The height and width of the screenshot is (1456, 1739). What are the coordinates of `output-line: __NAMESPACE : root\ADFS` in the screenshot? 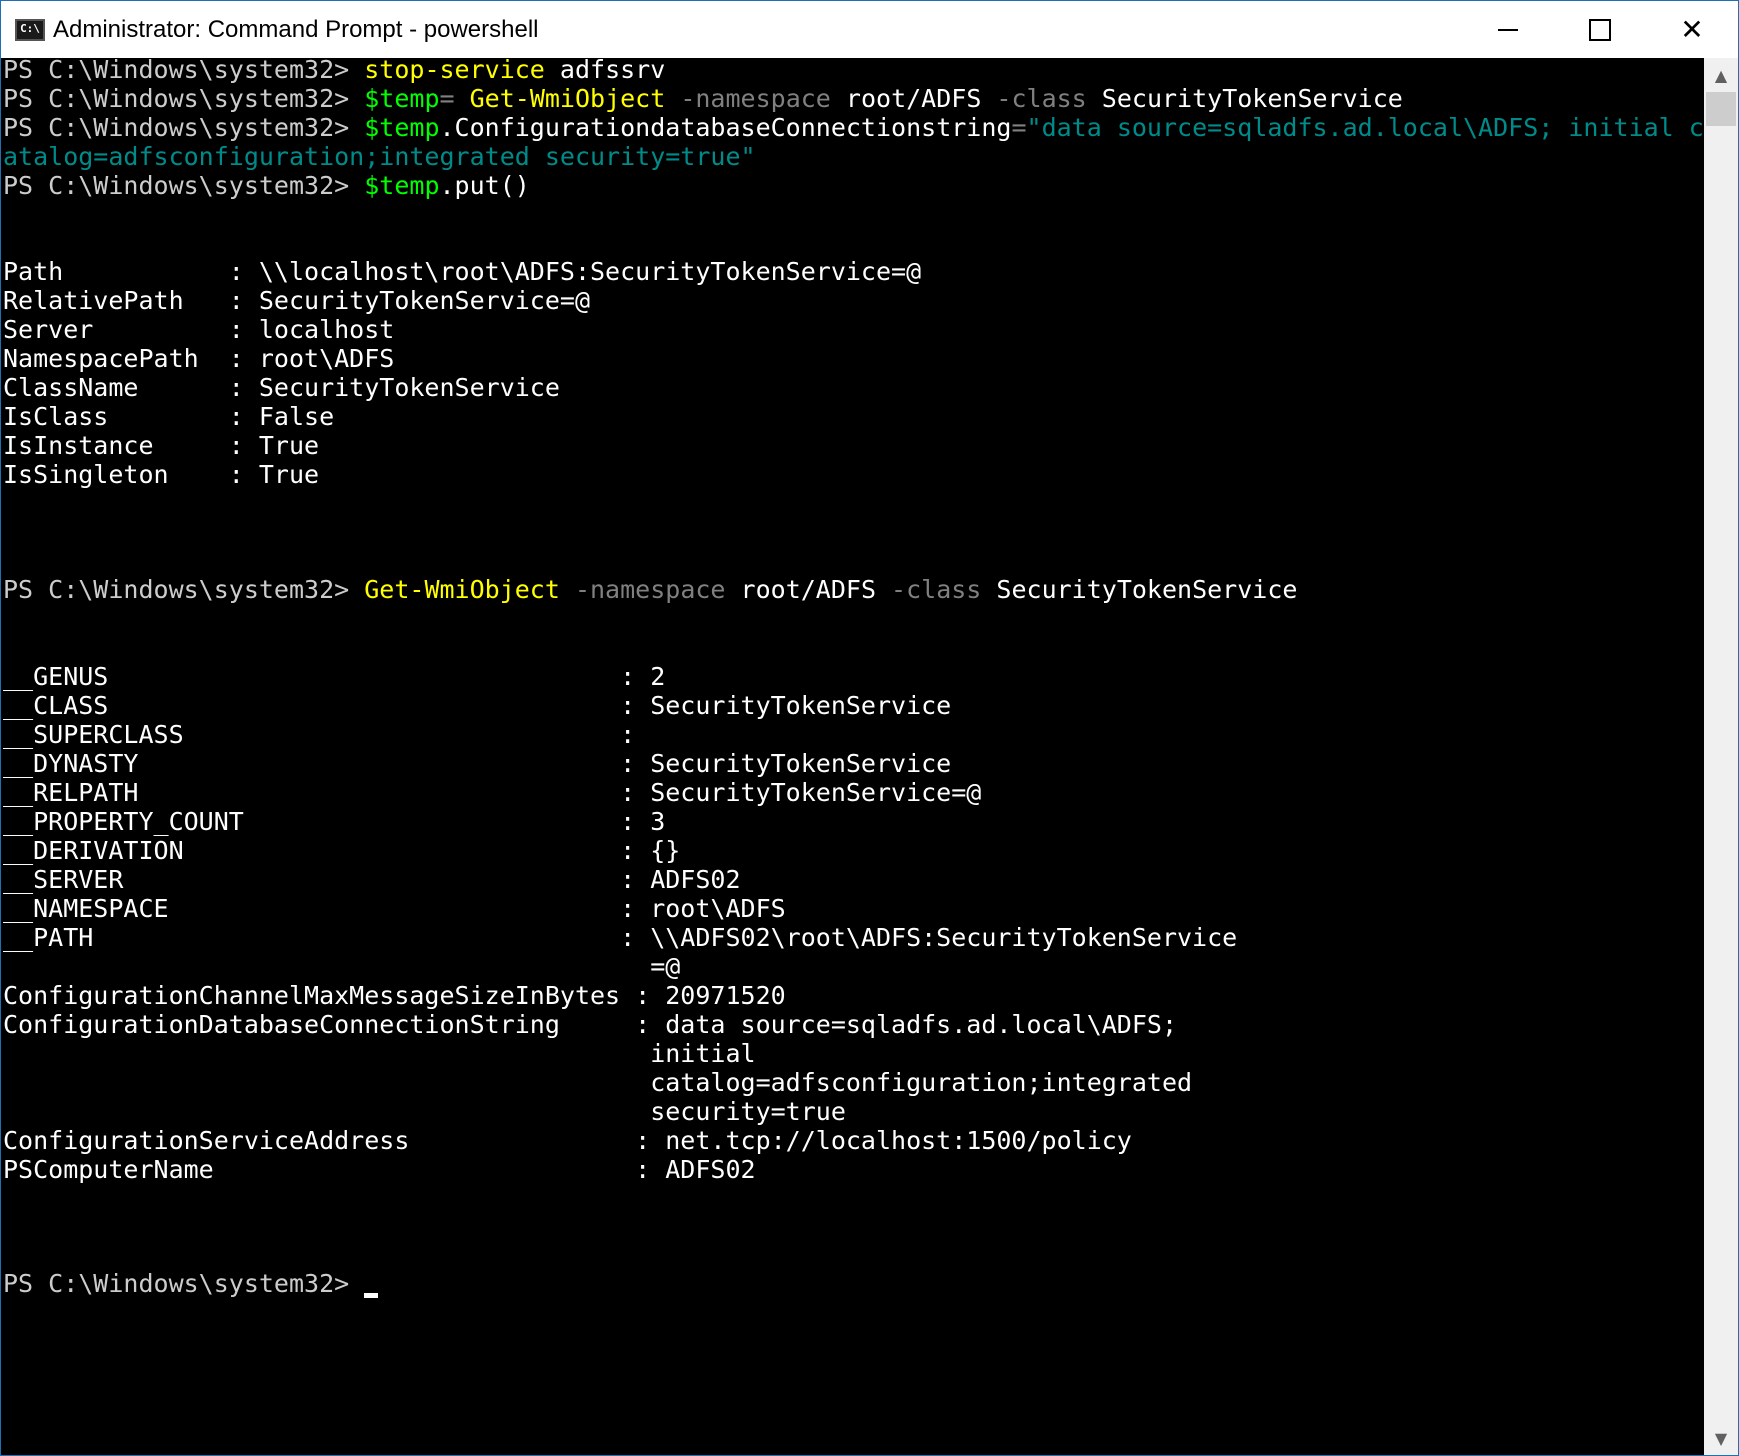 It's located at (394, 908).